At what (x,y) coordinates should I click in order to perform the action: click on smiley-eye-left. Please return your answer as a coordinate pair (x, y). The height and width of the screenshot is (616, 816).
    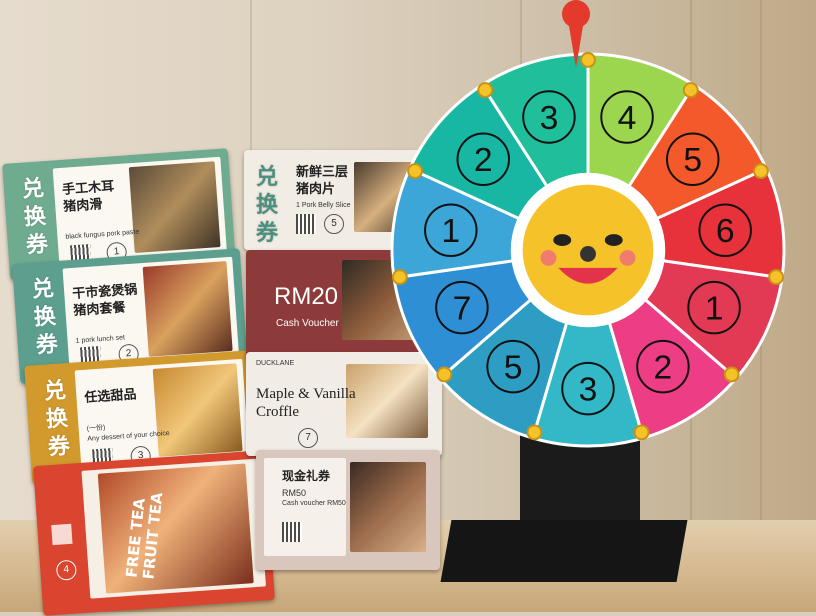
    Looking at the image, I should click on (562, 240).